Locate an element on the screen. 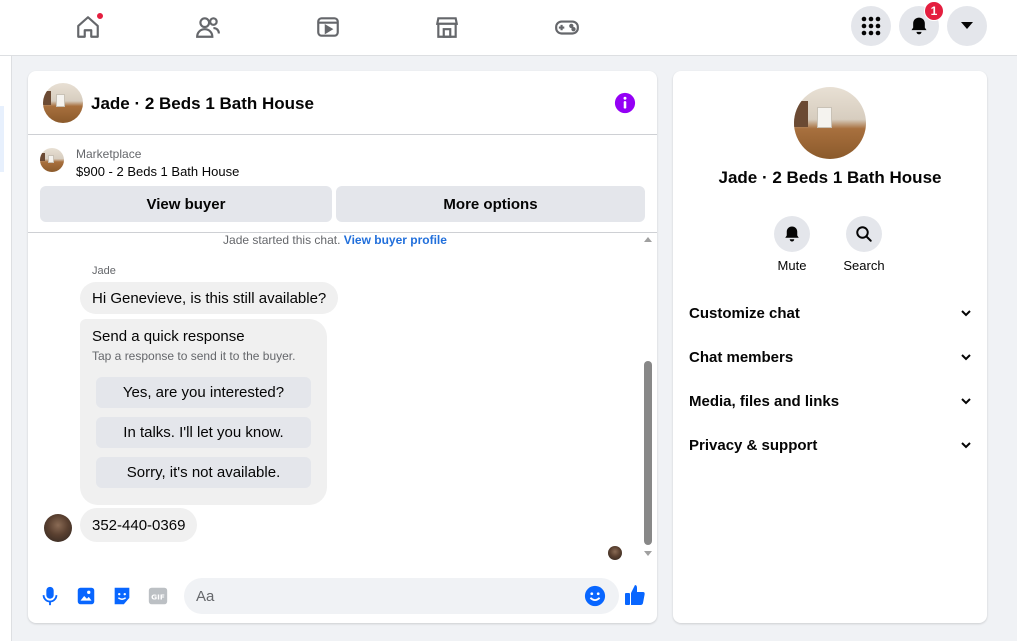 The height and width of the screenshot is (641, 1017). marketplace-tab is located at coordinates (447, 27).